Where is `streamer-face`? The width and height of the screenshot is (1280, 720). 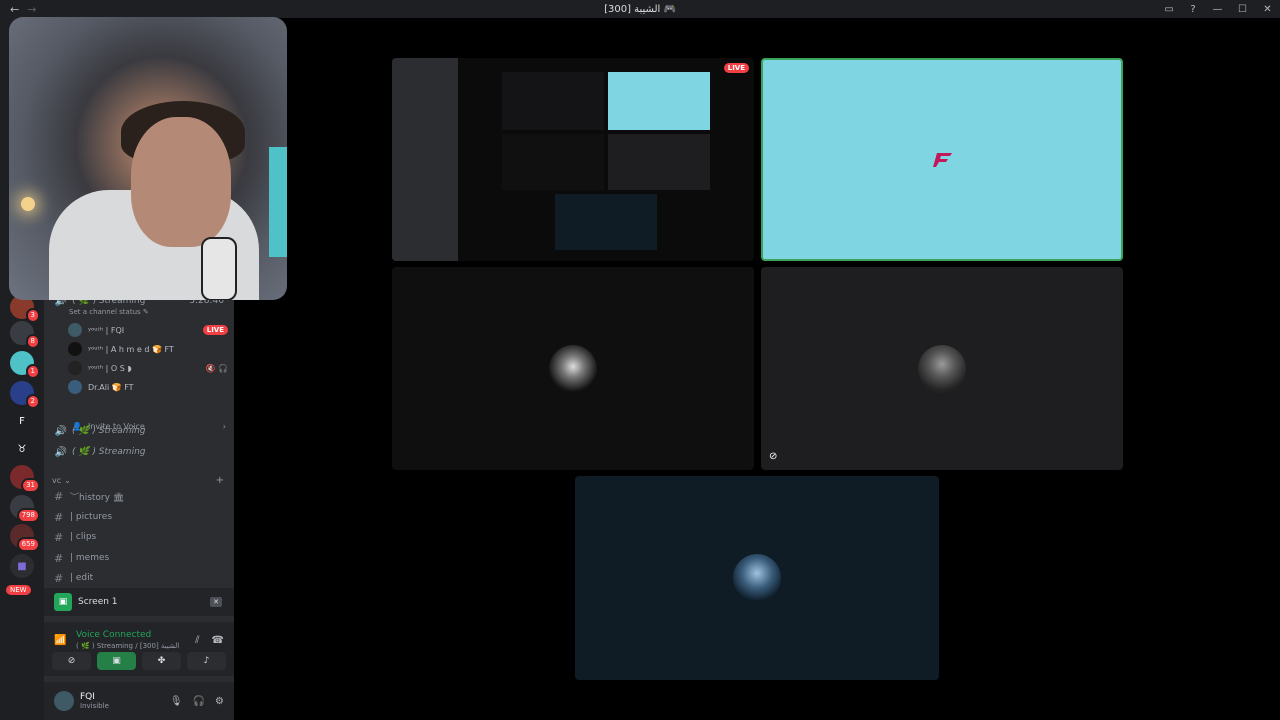 streamer-face is located at coordinates (181, 182).